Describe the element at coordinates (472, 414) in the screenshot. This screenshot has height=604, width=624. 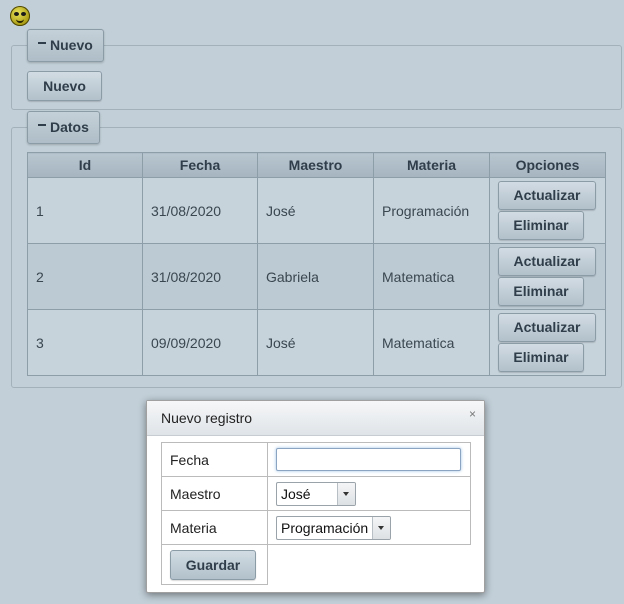
I see `close-icon: ×` at that location.